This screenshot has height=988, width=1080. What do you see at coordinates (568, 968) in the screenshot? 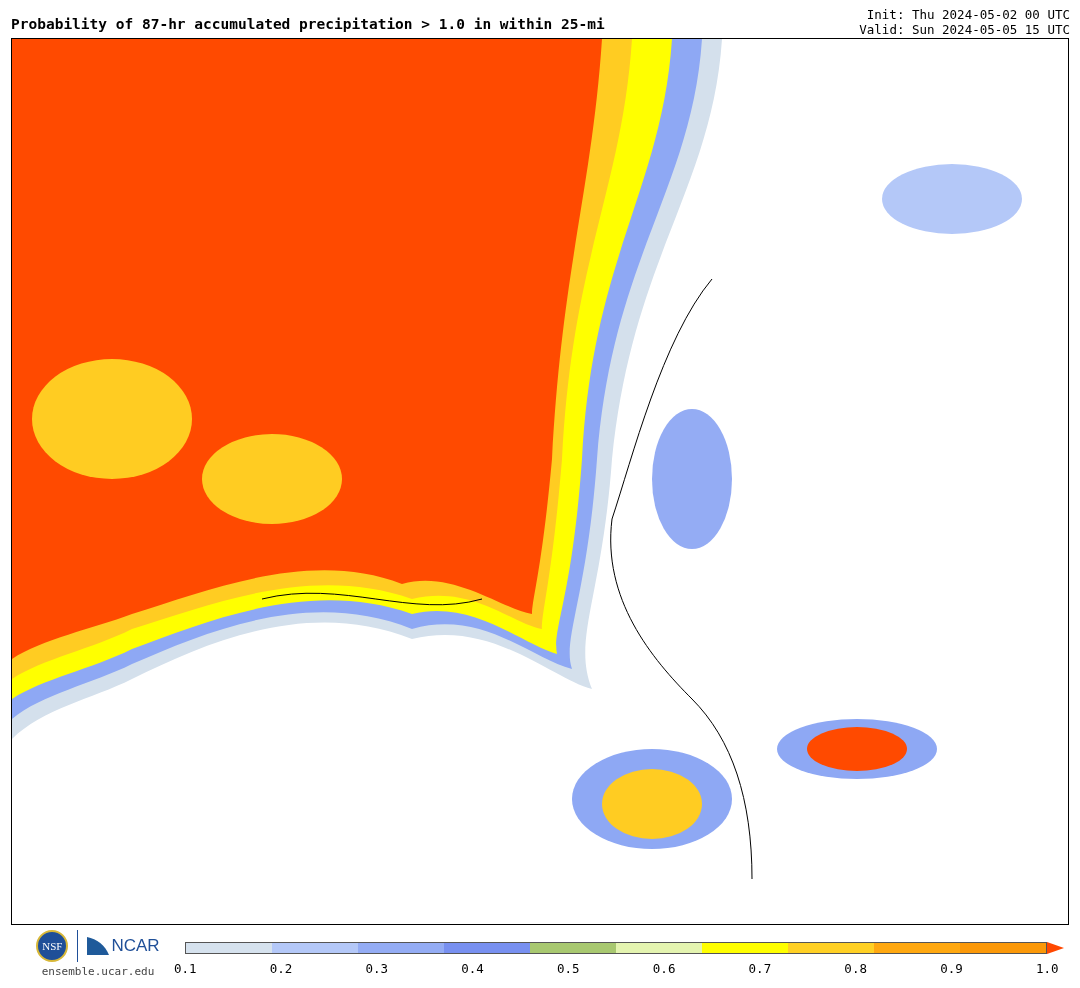
I see `colorbar-tick-label: 0.5` at bounding box center [568, 968].